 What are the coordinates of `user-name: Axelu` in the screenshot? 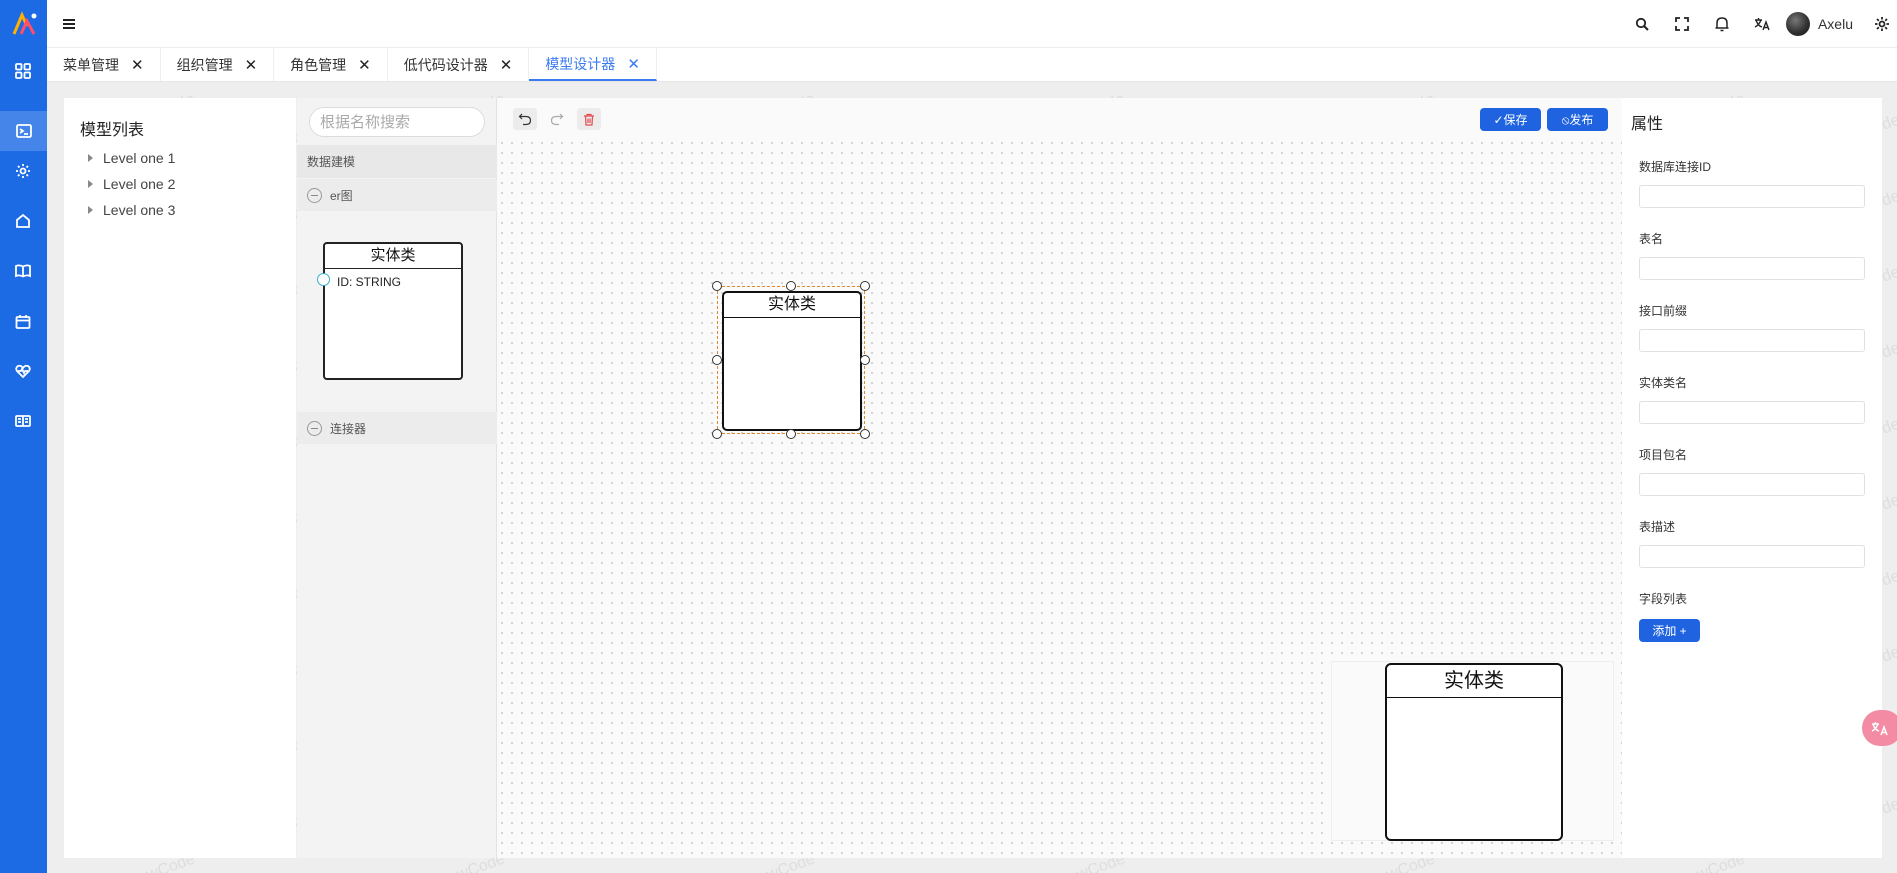 It's located at (1835, 24).